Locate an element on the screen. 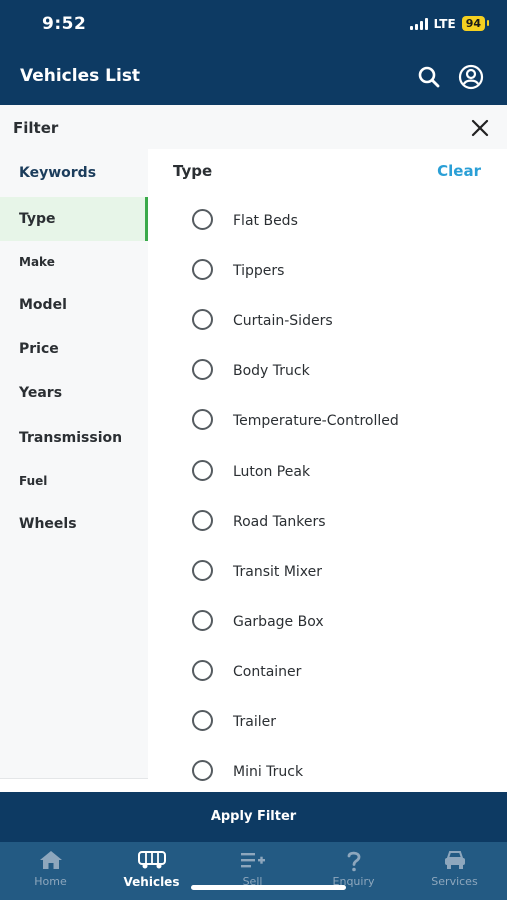  option-label: Curtain-Siders is located at coordinates (283, 321).